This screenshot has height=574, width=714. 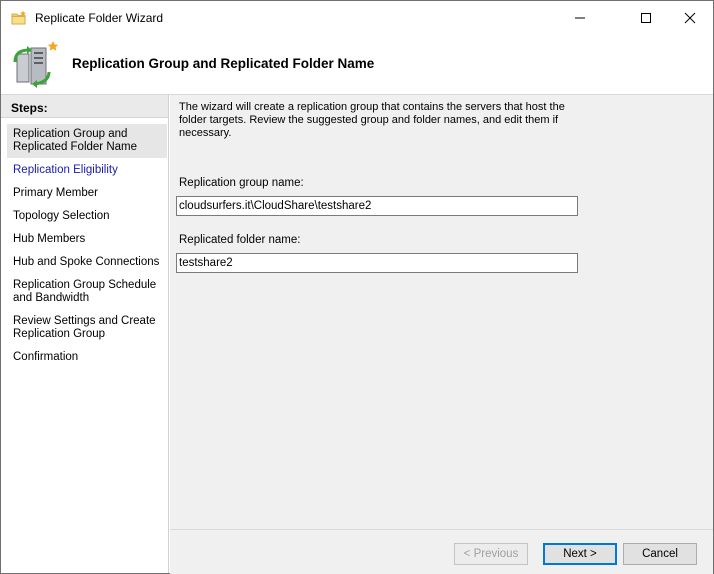 I want to click on group-name-label: Replication group name:, so click(x=241, y=183).